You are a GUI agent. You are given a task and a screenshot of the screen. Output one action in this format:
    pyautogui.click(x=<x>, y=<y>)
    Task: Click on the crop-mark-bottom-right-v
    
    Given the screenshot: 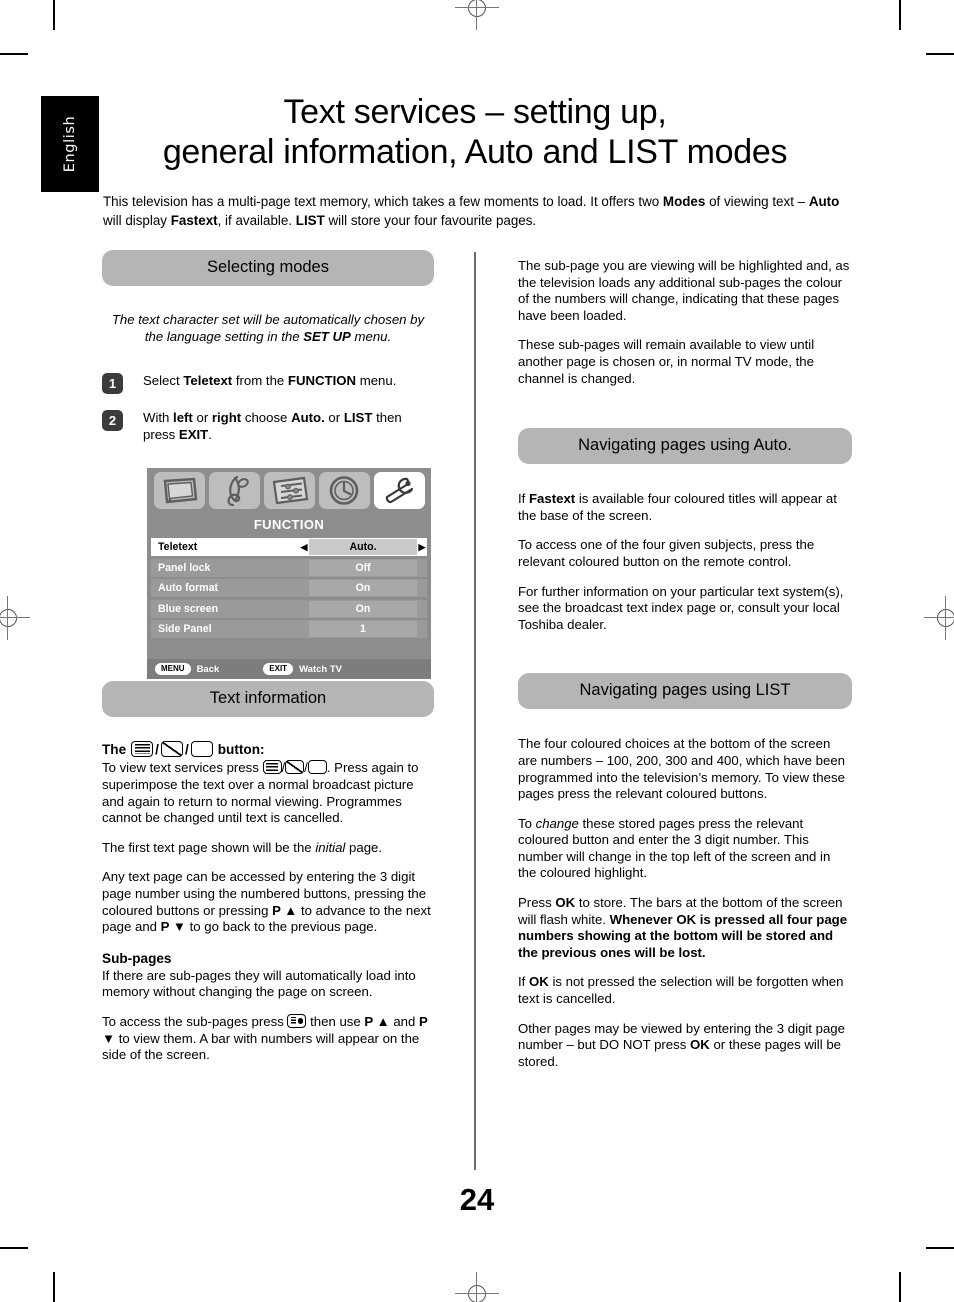 What is the action you would take?
    pyautogui.click(x=900, y=1287)
    